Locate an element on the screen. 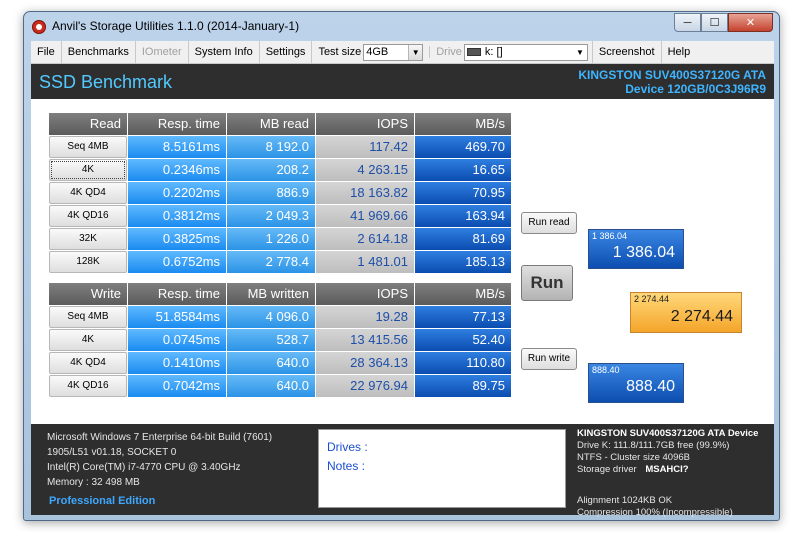 This screenshot has height=533, width=800. menu-screenshot: Screenshot is located at coordinates (626, 52).